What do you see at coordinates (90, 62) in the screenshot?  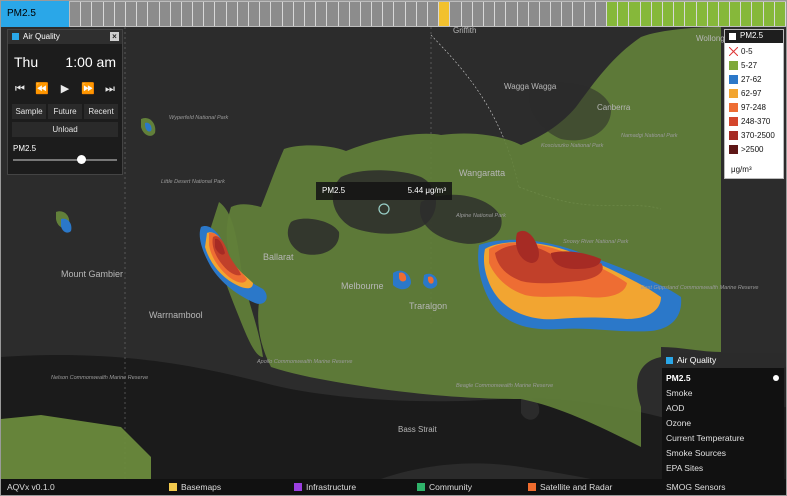 I see `current-time: 1:00 am` at bounding box center [90, 62].